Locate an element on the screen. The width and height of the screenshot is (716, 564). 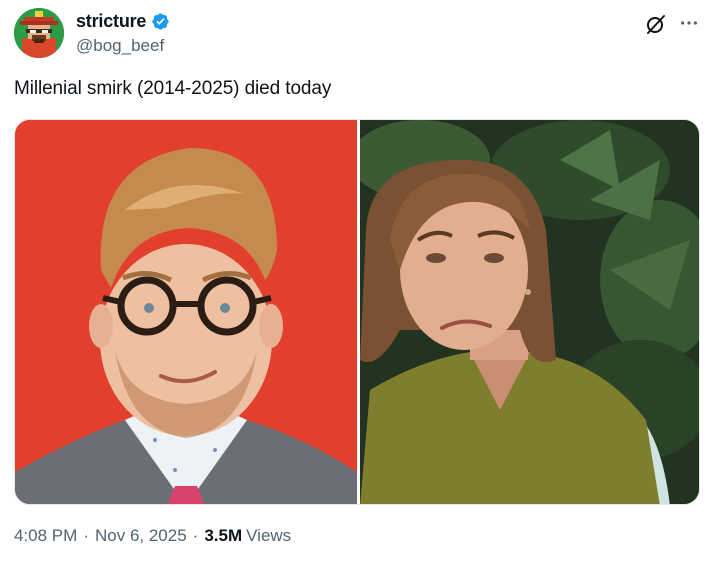
author-name-row: stricture is located at coordinates (123, 21).